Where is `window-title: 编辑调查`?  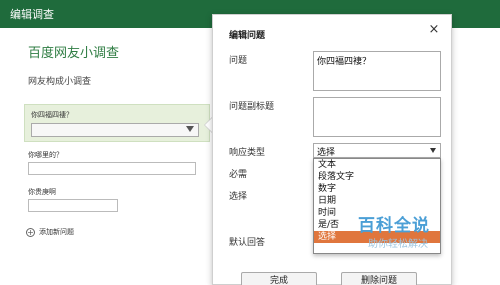 window-title: 编辑调查 is located at coordinates (32, 14).